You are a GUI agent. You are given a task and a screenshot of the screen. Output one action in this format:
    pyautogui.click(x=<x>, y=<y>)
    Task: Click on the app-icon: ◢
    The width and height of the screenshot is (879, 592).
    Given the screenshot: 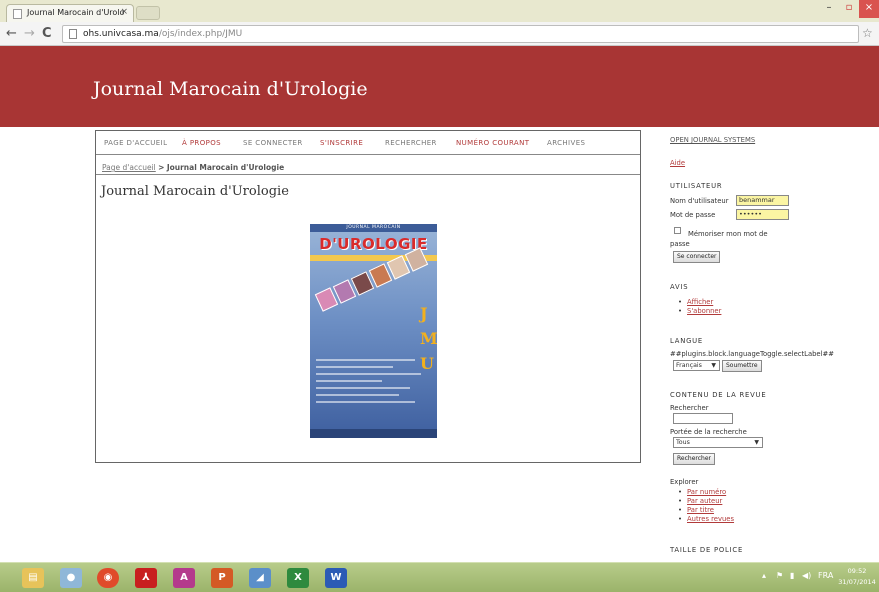 What is the action you would take?
    pyautogui.click(x=260, y=578)
    